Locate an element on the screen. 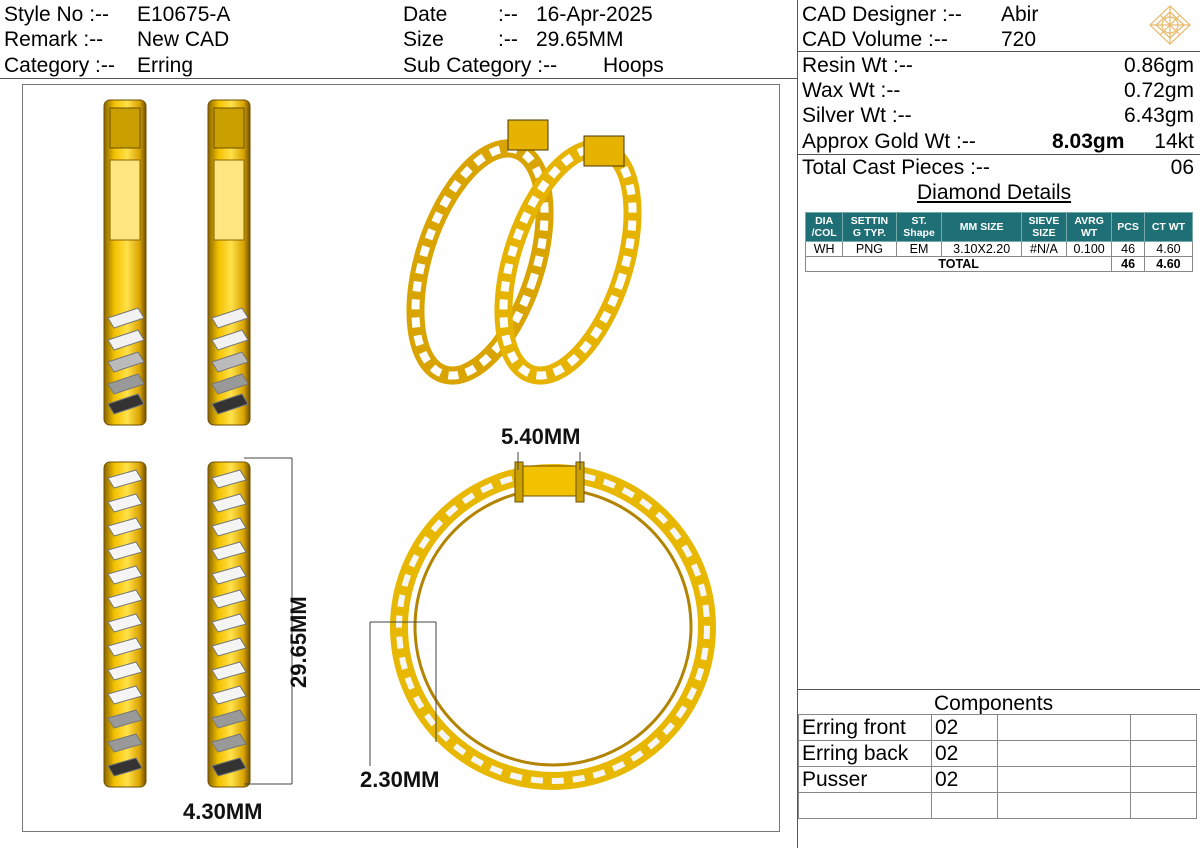 The width and height of the screenshot is (1200, 848). table-row is located at coordinates (997, 805).